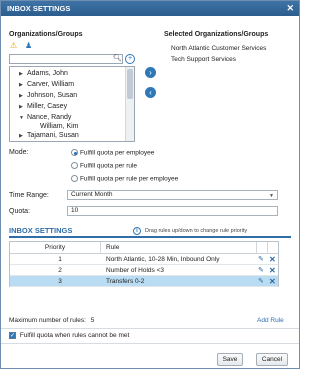  What do you see at coordinates (55, 247) in the screenshot?
I see `column-header-priority: Priority` at bounding box center [55, 247].